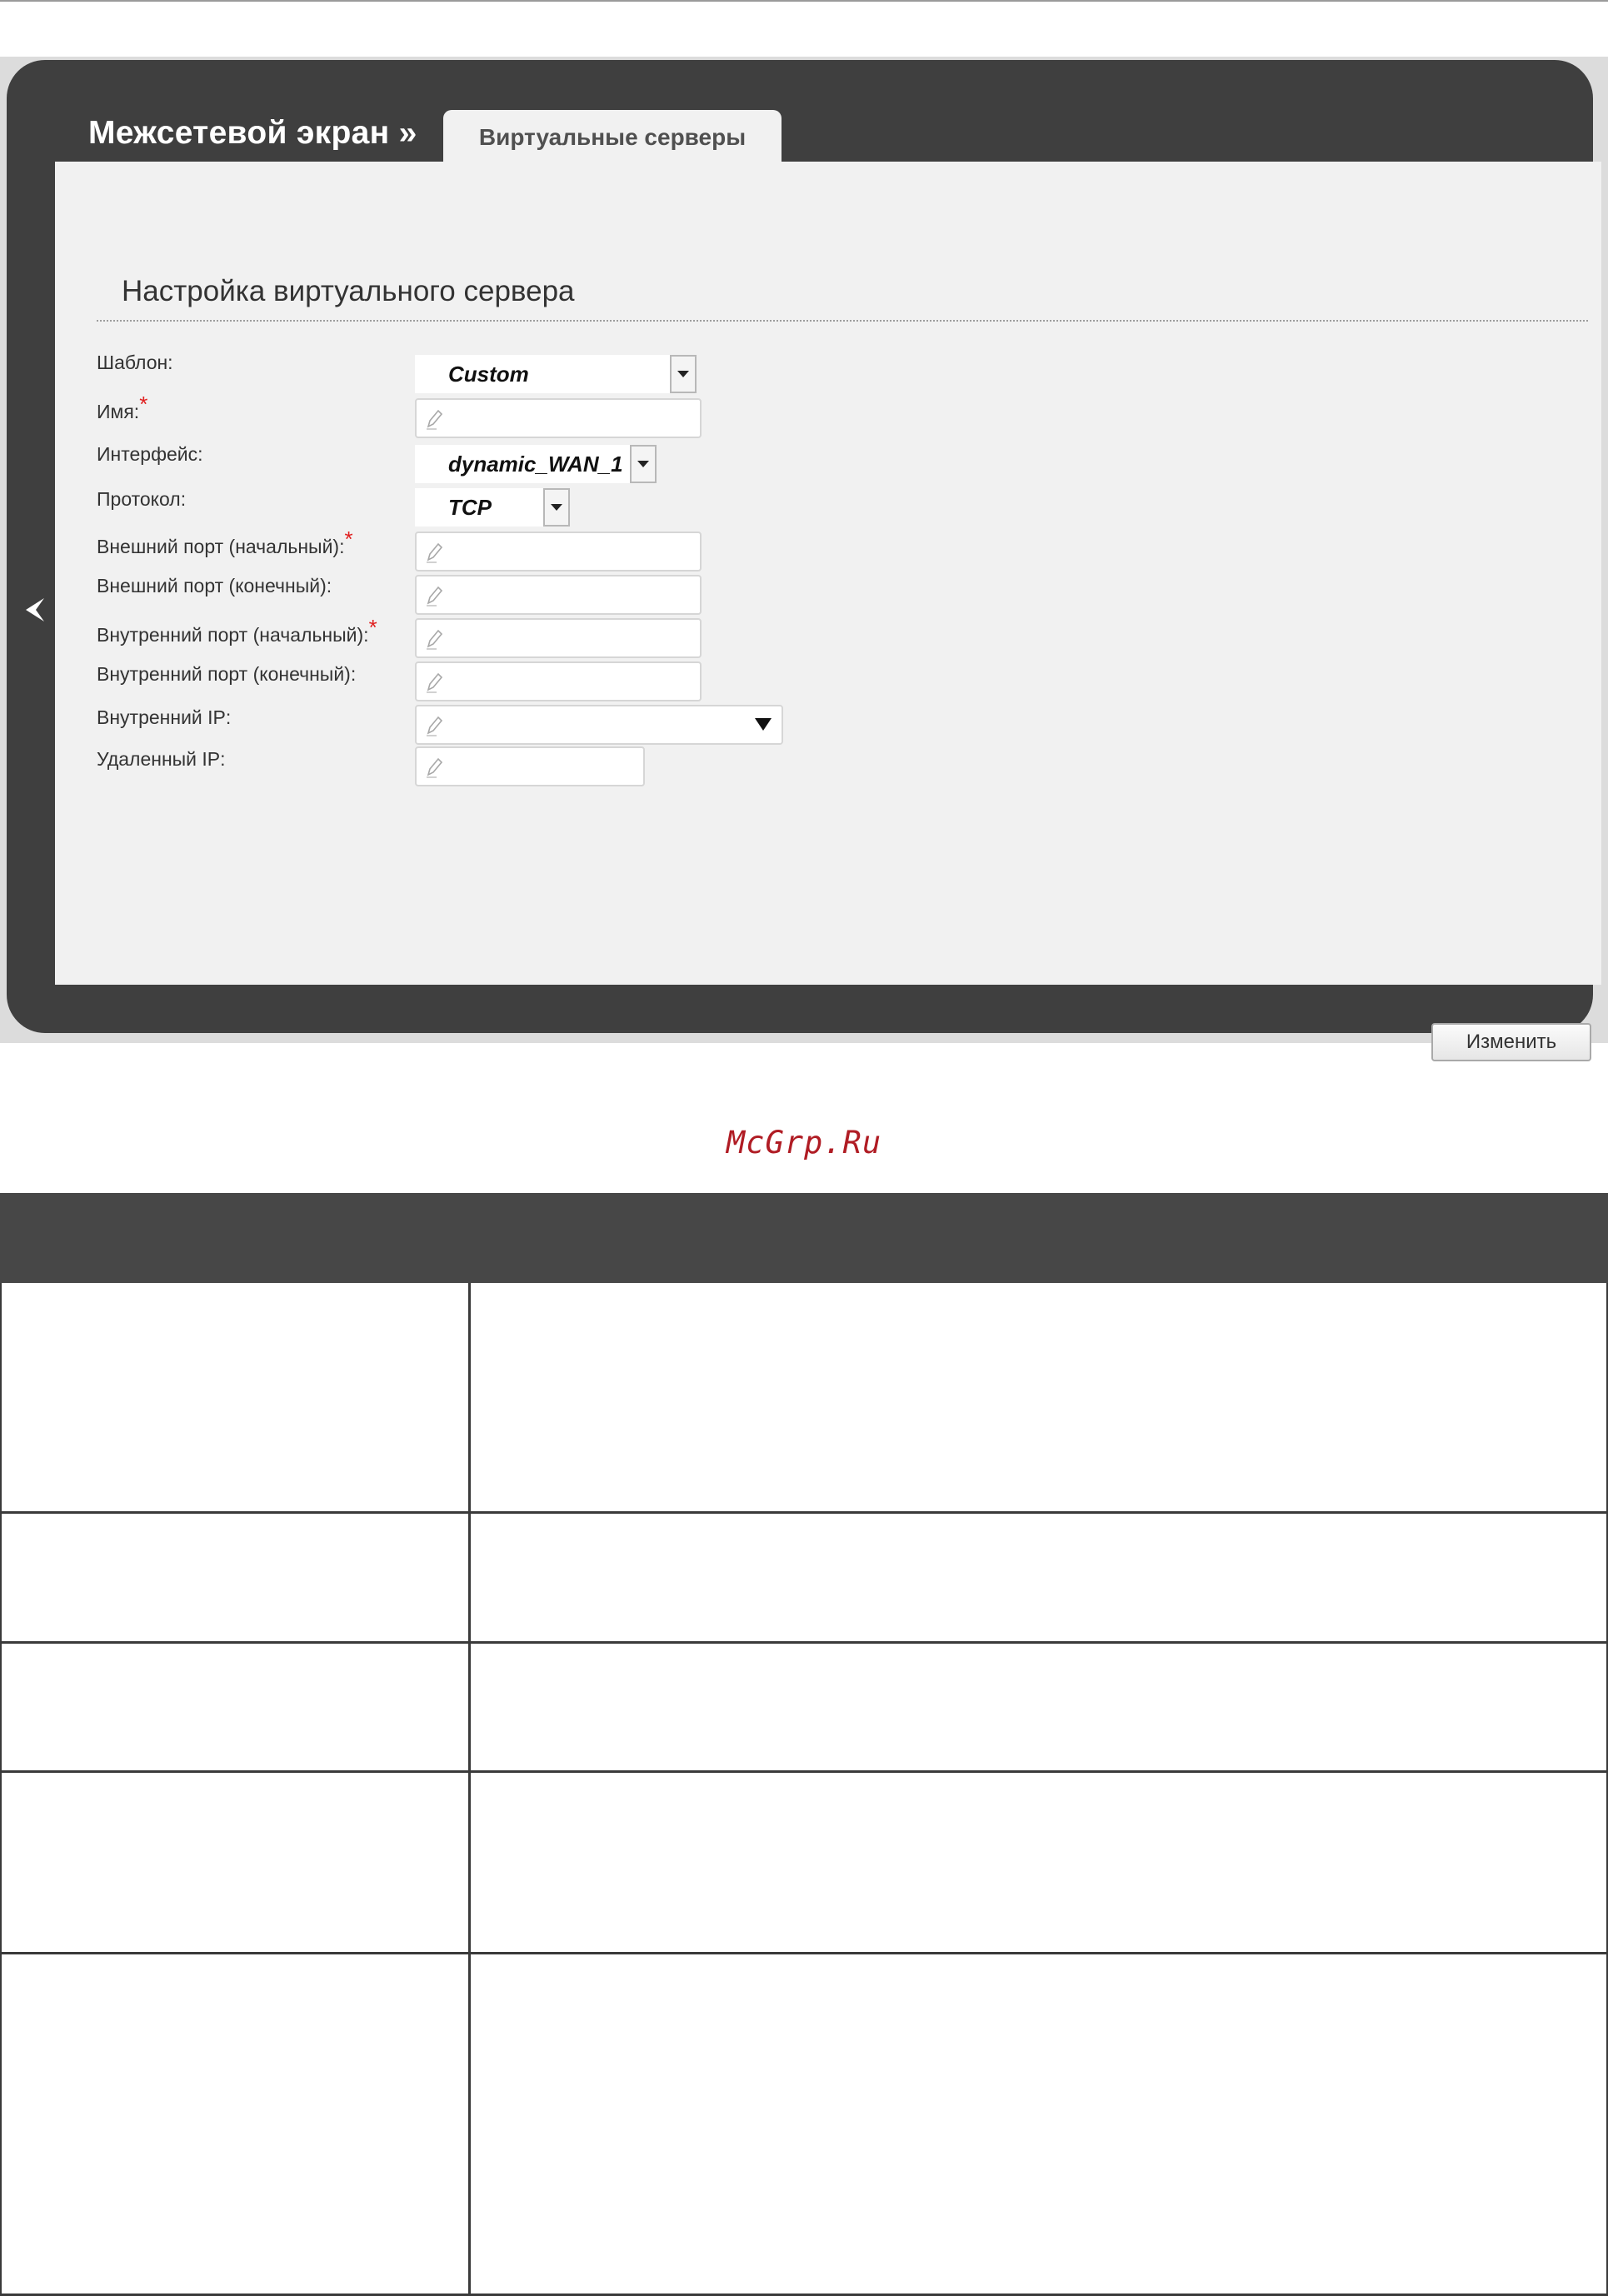  What do you see at coordinates (558, 595) in the screenshot?
I see `ext-port-end-input` at bounding box center [558, 595].